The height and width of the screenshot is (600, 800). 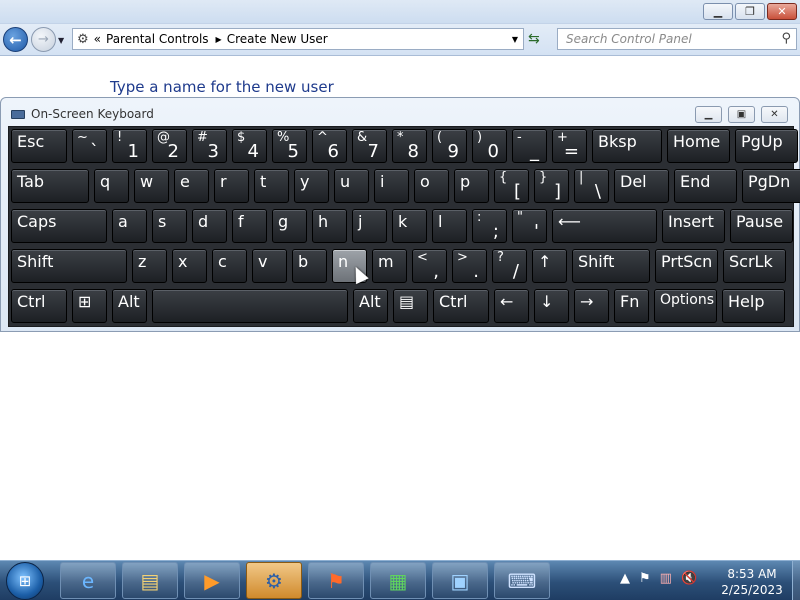 I want to click on network-icon: ▣, so click(x=460, y=580).